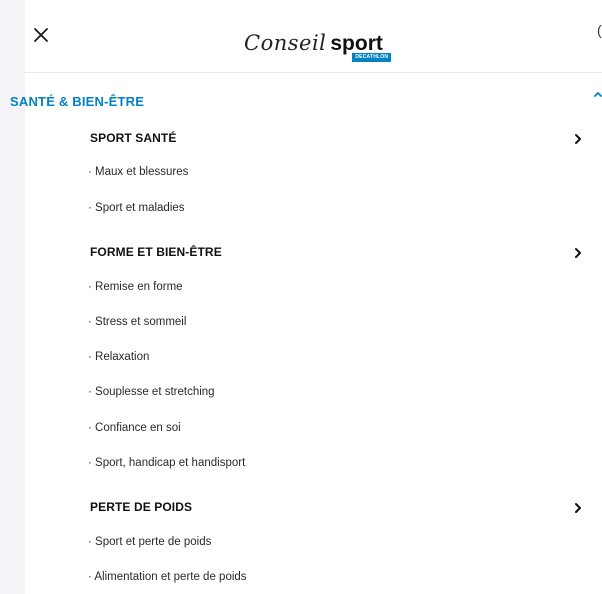 This screenshot has width=602, height=594. Describe the element at coordinates (137, 322) in the screenshot. I see `menu-item-label: · Stress et sommeil` at that location.